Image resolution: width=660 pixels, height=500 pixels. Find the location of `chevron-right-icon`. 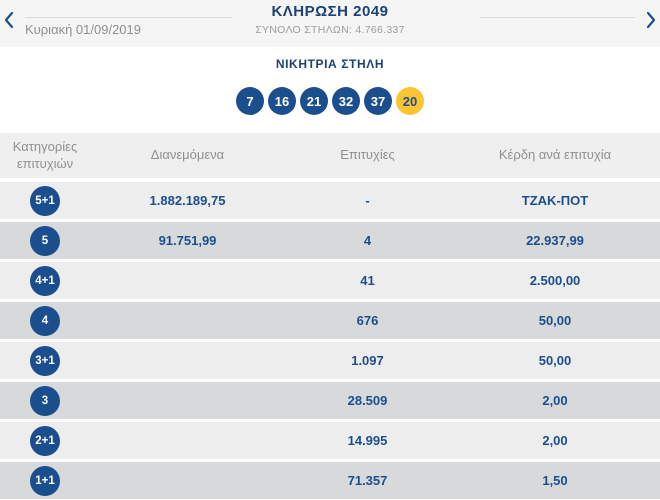

chevron-right-icon is located at coordinates (651, 20).